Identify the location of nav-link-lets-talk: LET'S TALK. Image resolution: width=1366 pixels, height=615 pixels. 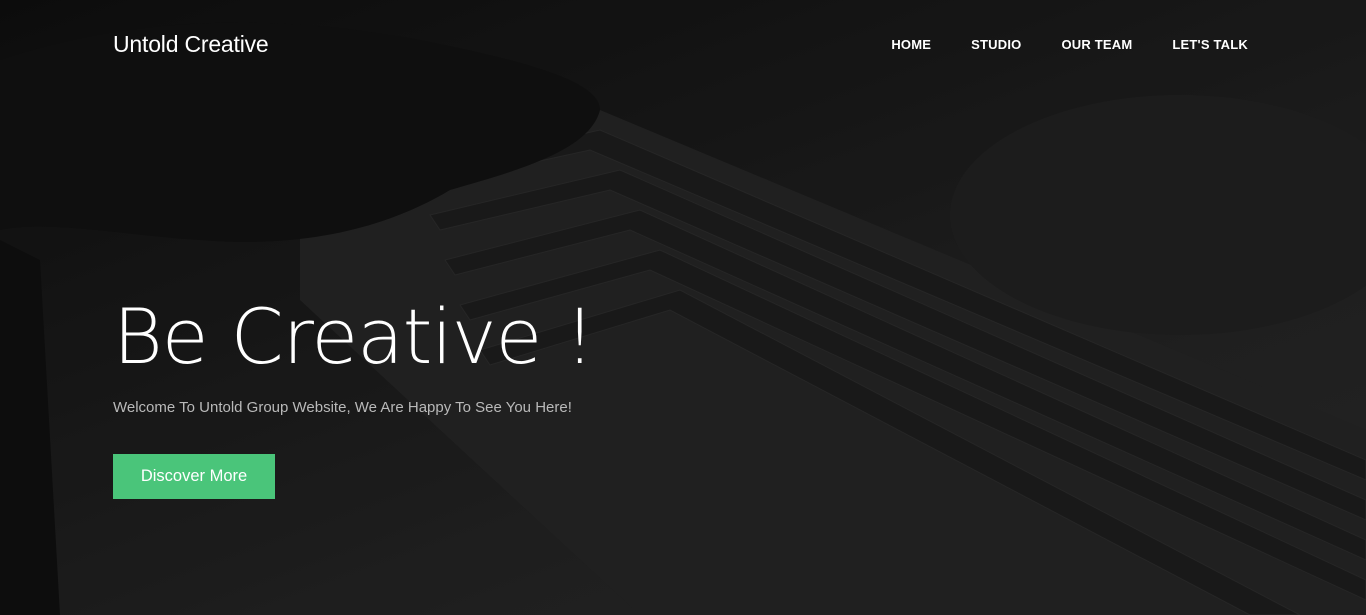
(1210, 44).